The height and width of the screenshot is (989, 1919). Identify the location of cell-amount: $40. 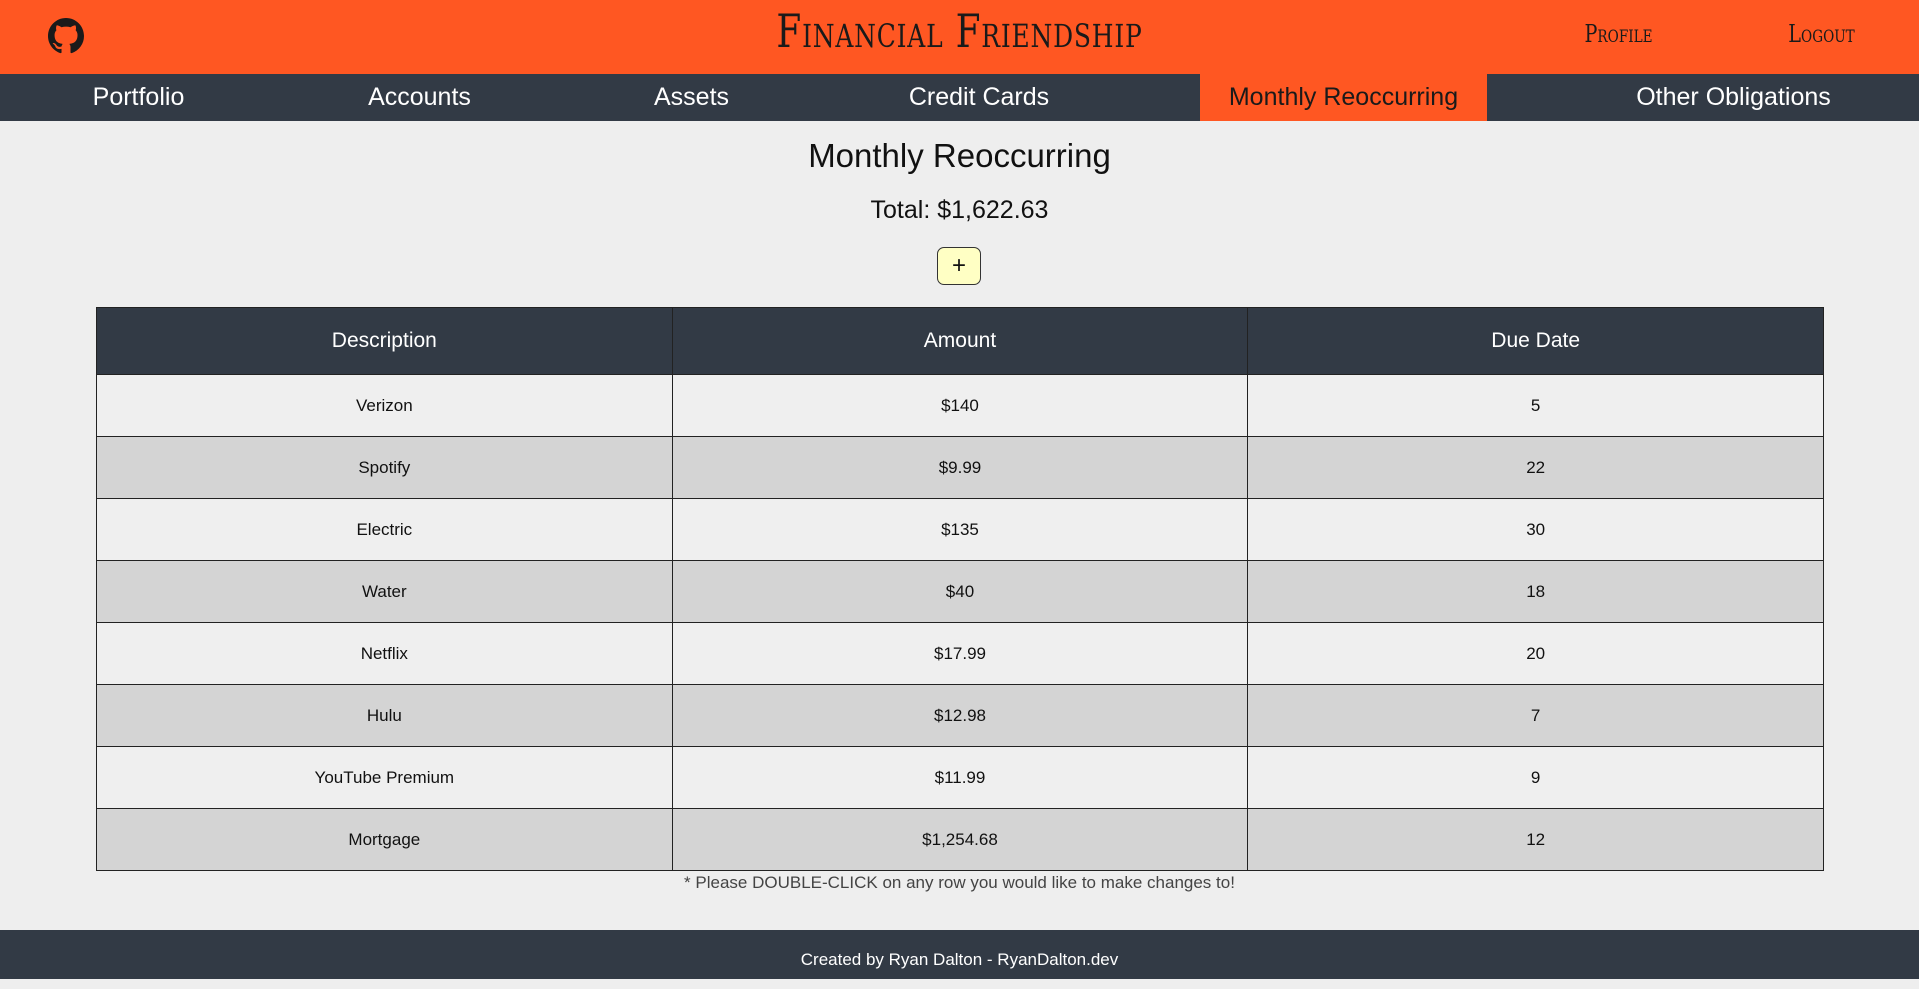
(960, 591).